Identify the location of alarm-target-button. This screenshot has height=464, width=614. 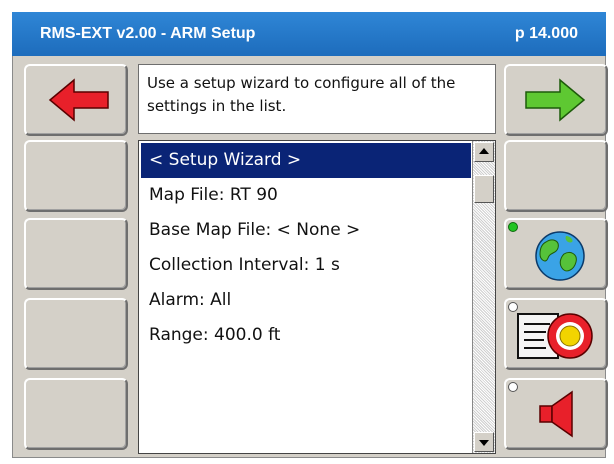
(556, 334).